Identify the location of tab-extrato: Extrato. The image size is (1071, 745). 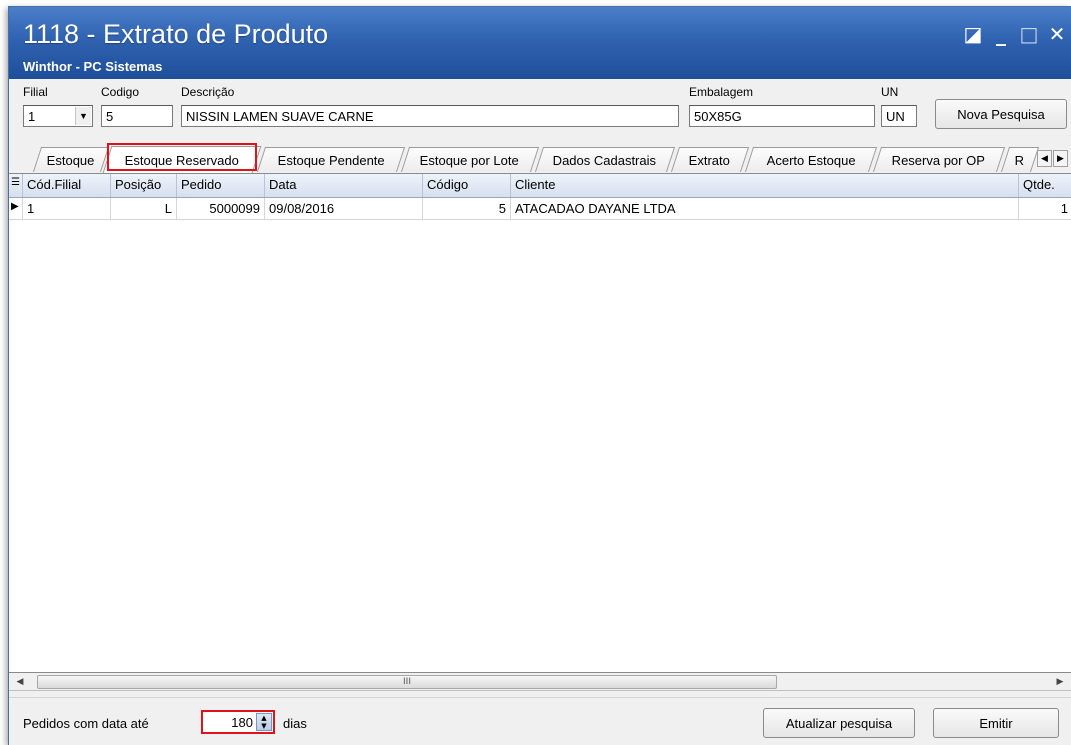
(710, 159).